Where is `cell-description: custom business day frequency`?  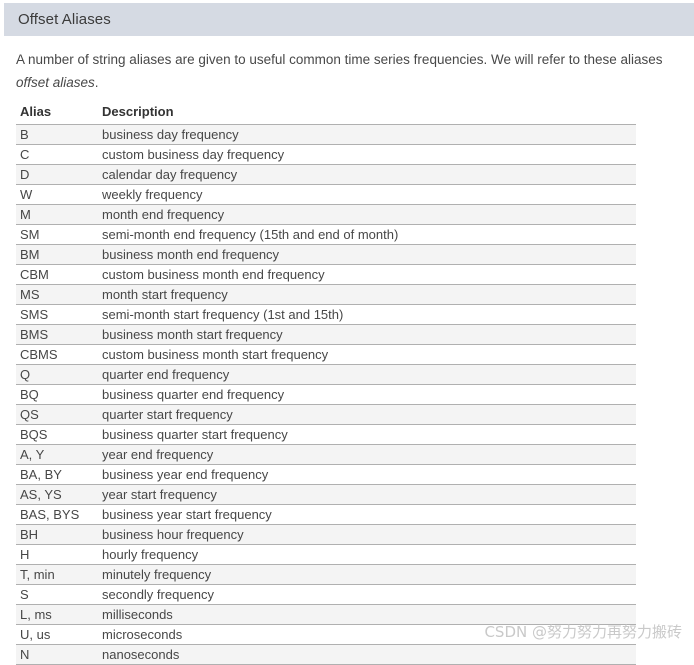
cell-description: custom business day frequency is located at coordinates (367, 154).